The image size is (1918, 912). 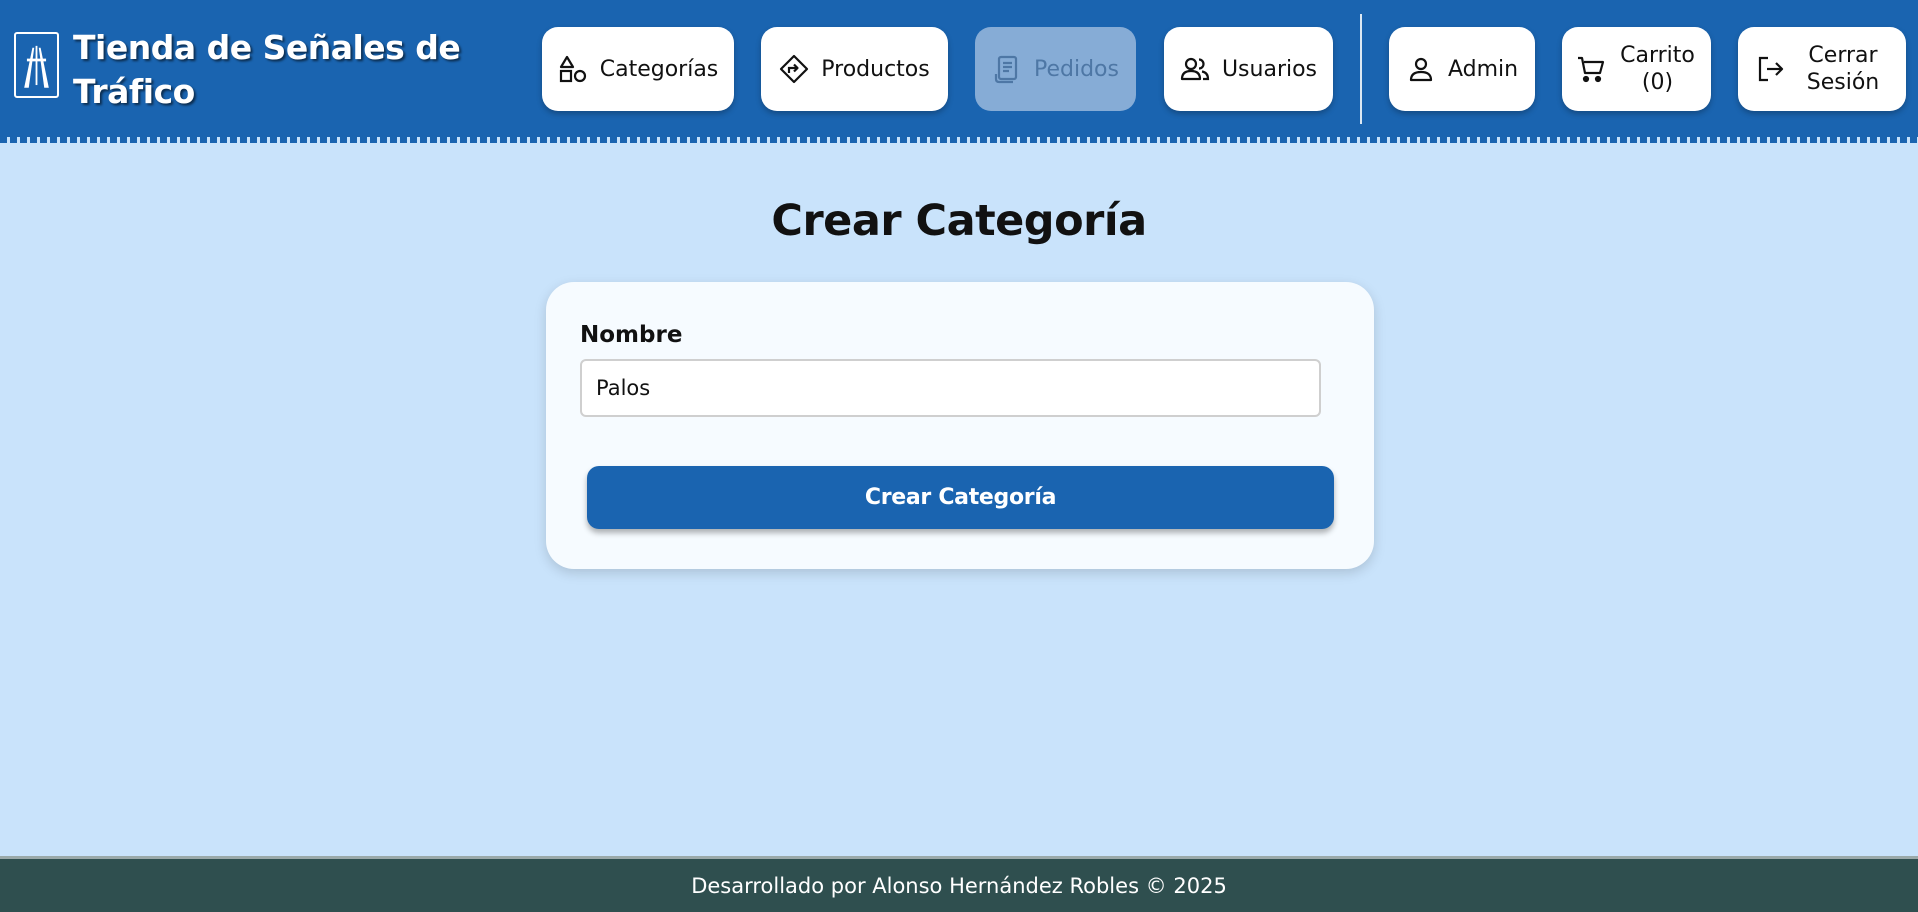 What do you see at coordinates (1657, 69) in the screenshot?
I see `nav-carrito-label: Carrito (0)` at bounding box center [1657, 69].